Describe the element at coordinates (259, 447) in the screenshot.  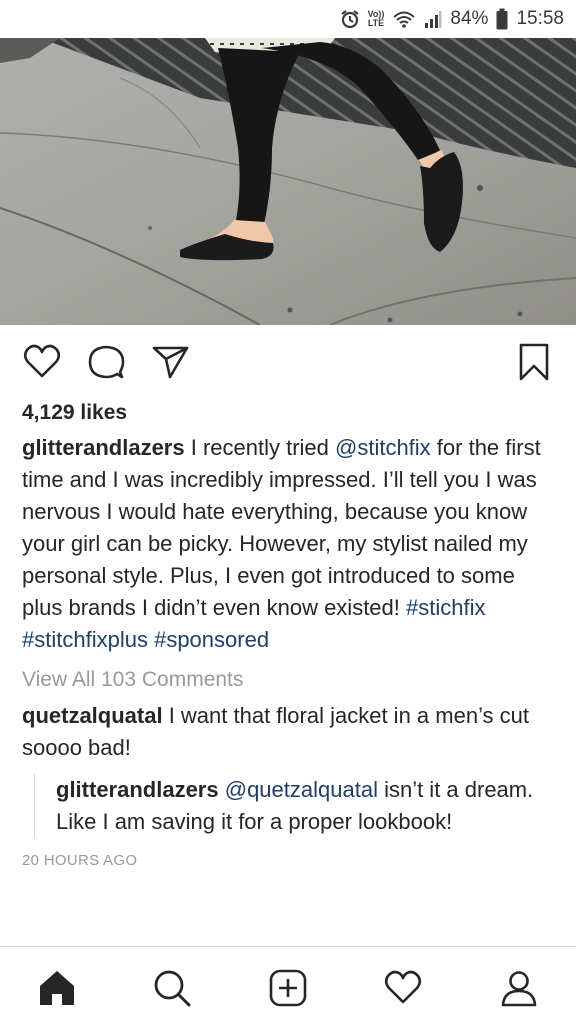
I see `caption-text-1: I recently tried` at that location.